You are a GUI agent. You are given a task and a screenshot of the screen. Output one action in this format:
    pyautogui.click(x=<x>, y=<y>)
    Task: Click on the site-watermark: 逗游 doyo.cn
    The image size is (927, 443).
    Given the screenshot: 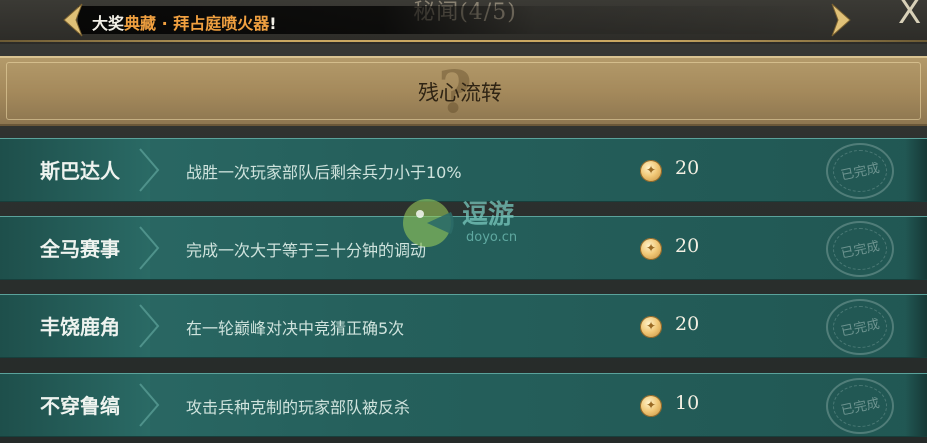 What is the action you would take?
    pyautogui.click(x=475, y=227)
    